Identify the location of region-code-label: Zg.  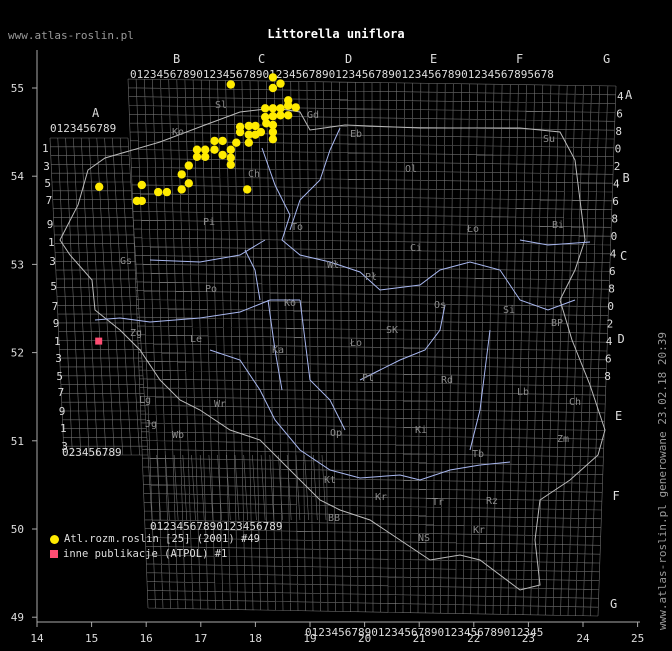
(136, 333).